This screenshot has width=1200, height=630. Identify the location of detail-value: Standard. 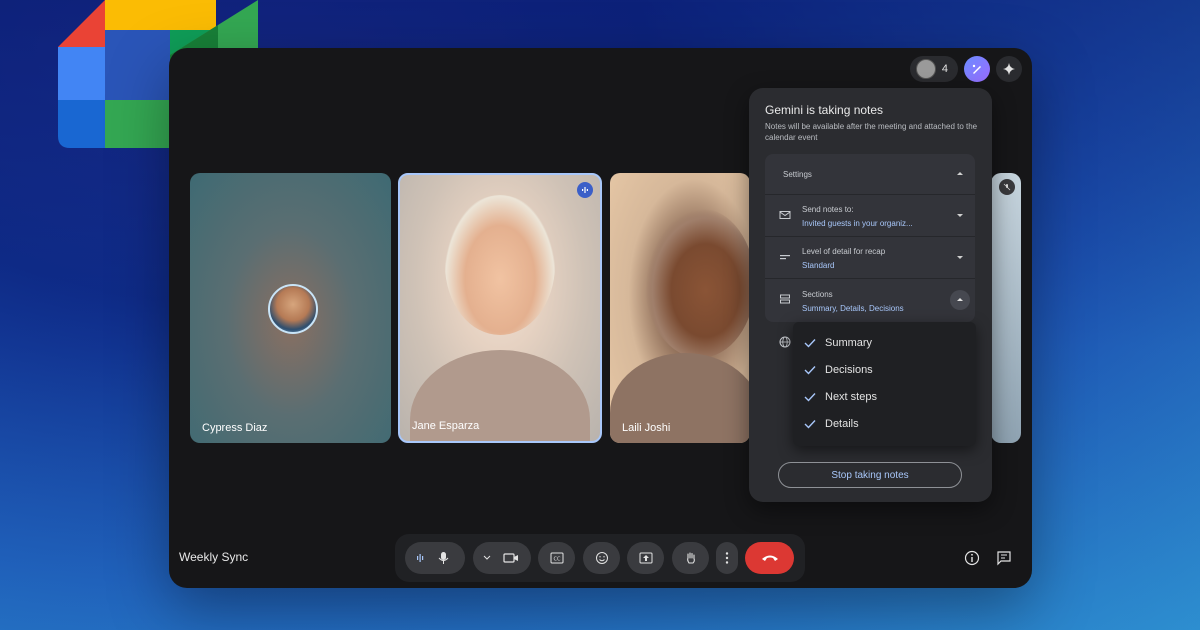
(818, 265).